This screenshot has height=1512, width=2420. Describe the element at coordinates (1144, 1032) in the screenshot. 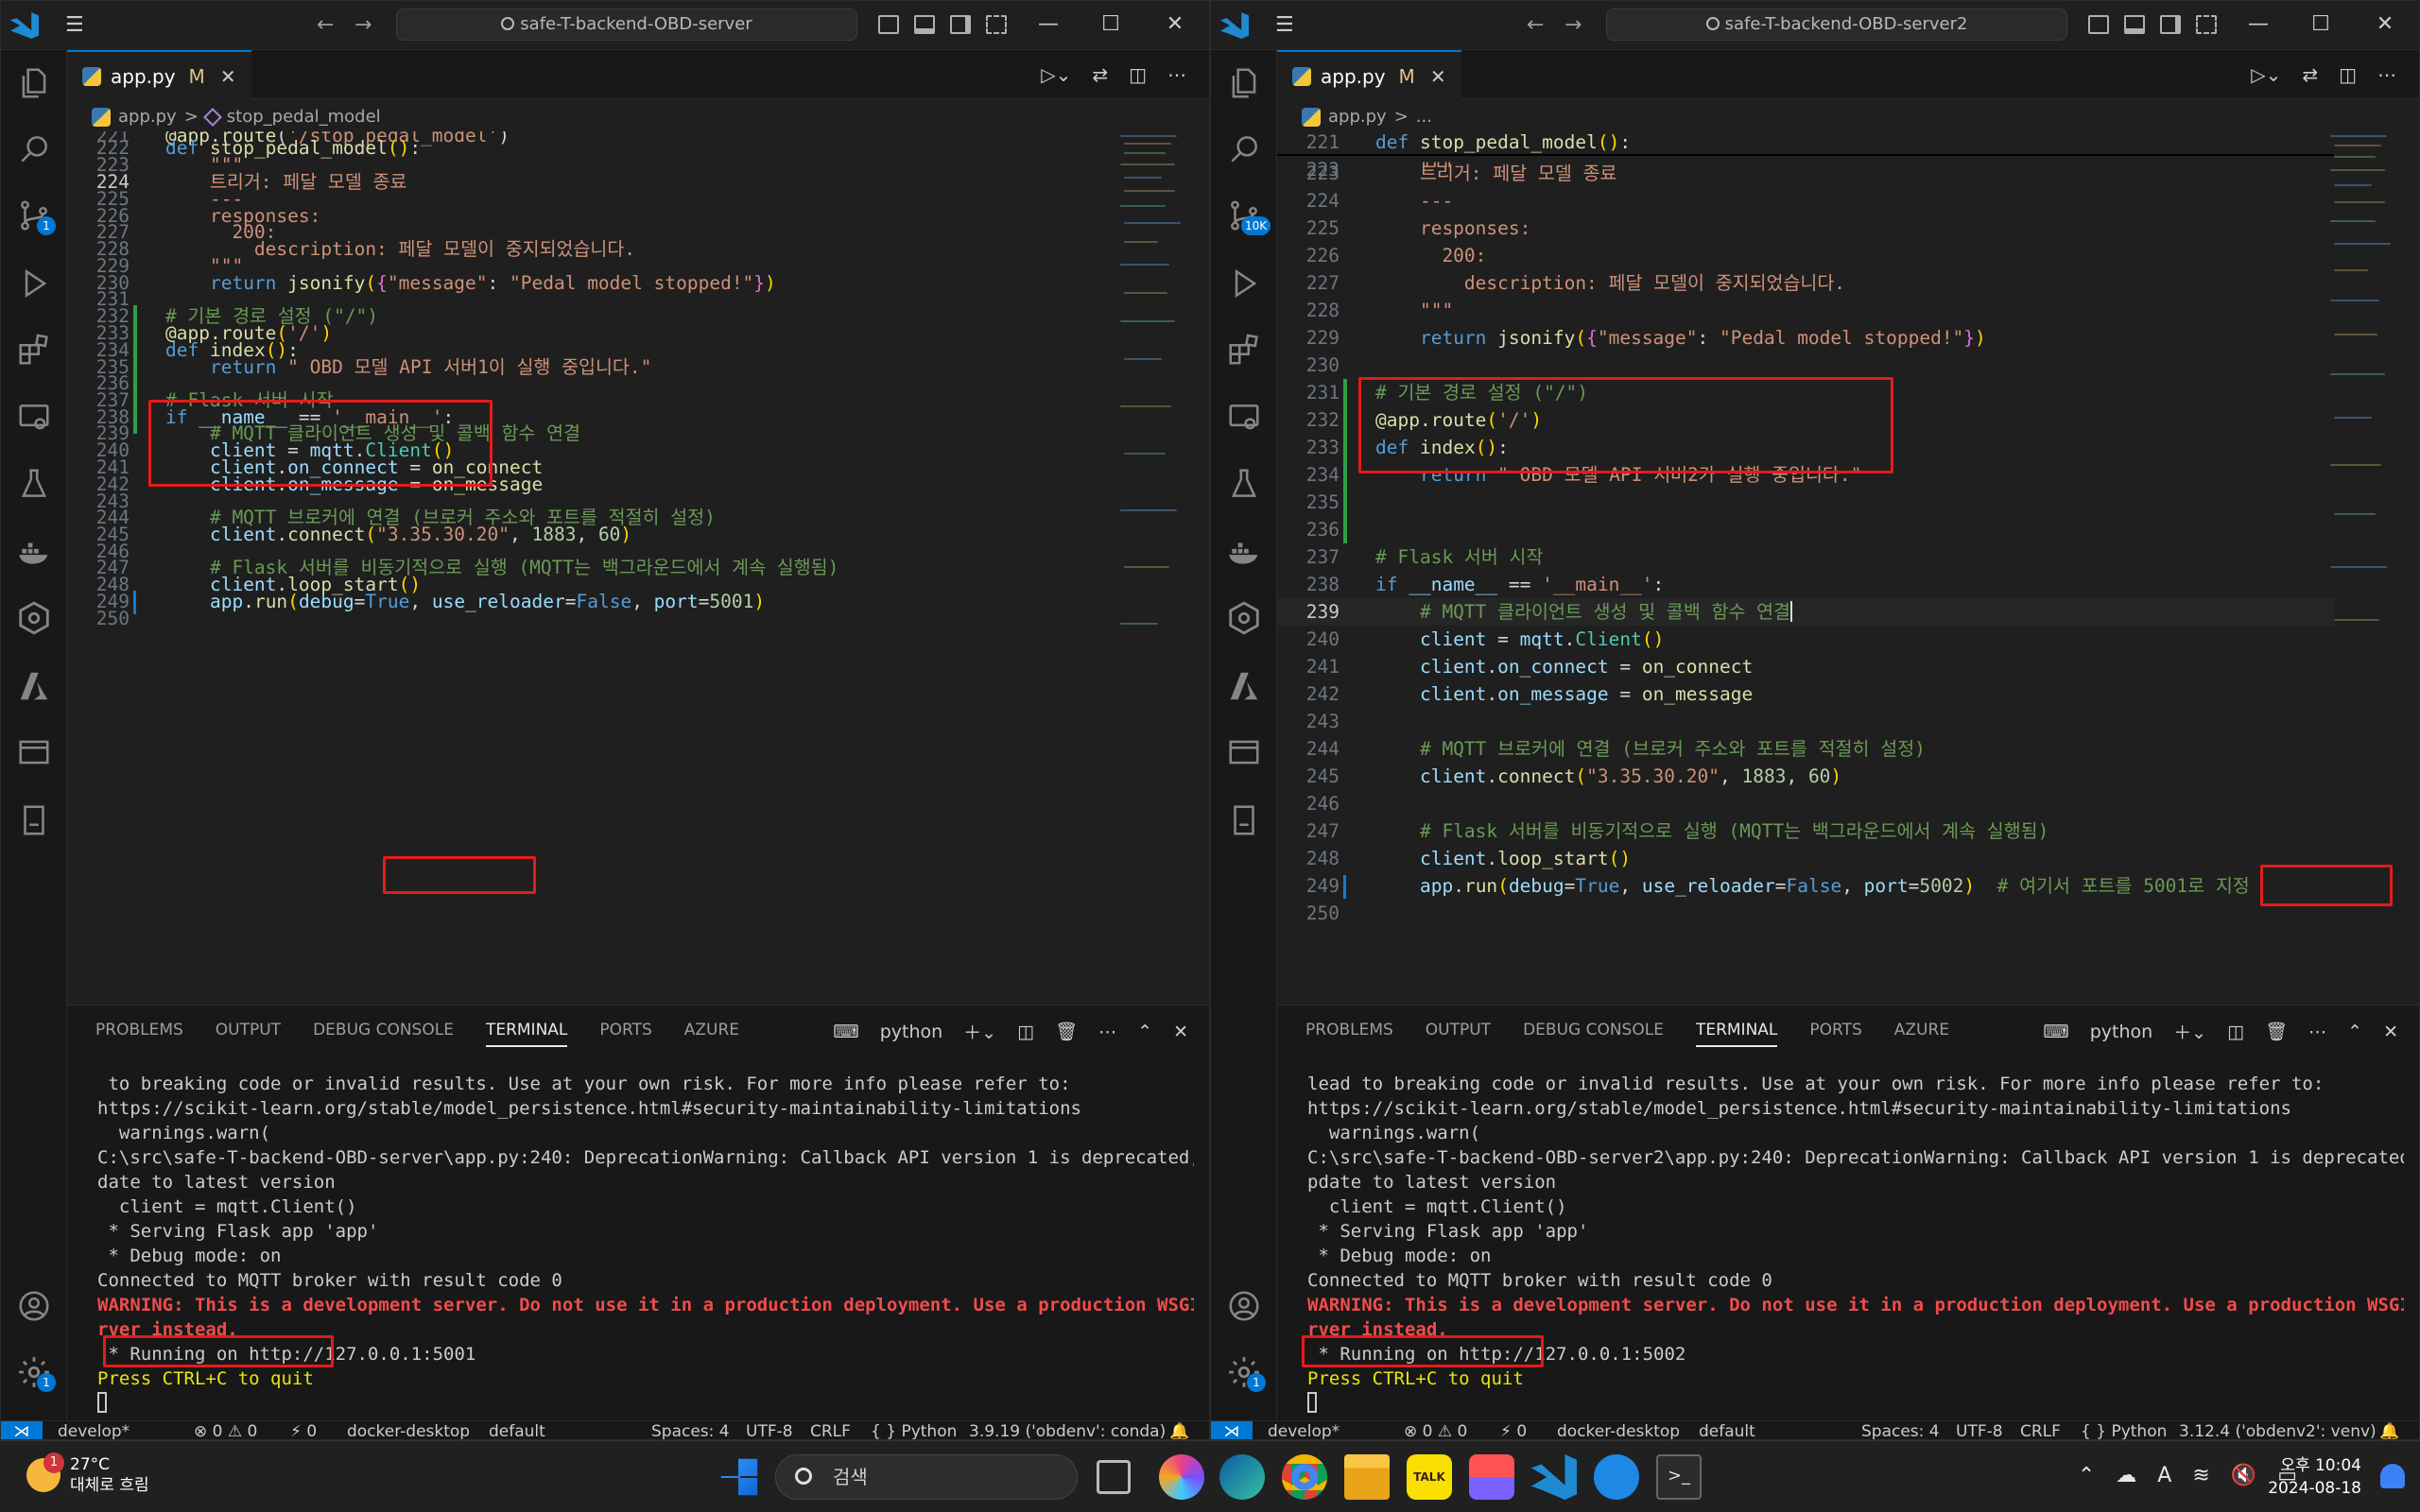

I see `maximize-panel-icon: ⌃` at that location.